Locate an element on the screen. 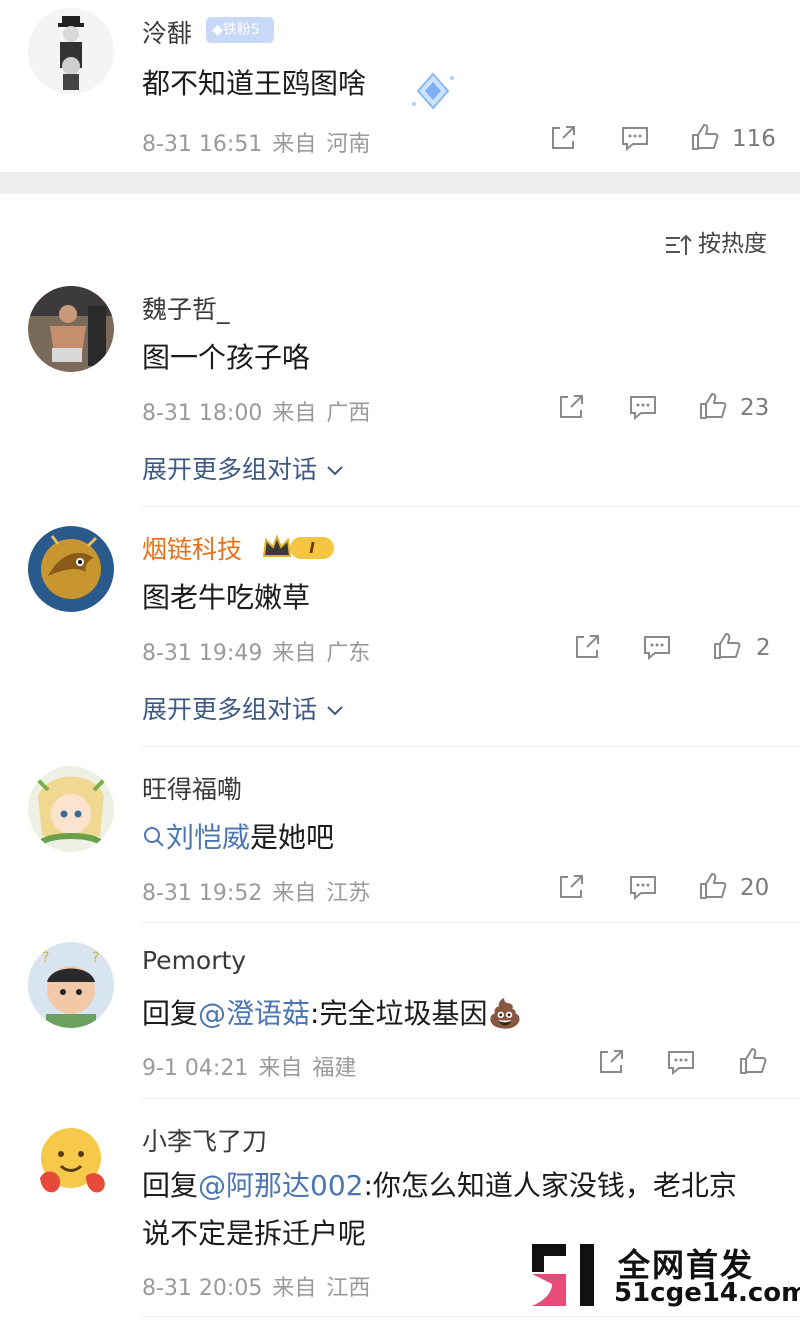  site-logo-icon is located at coordinates (564, 1275).